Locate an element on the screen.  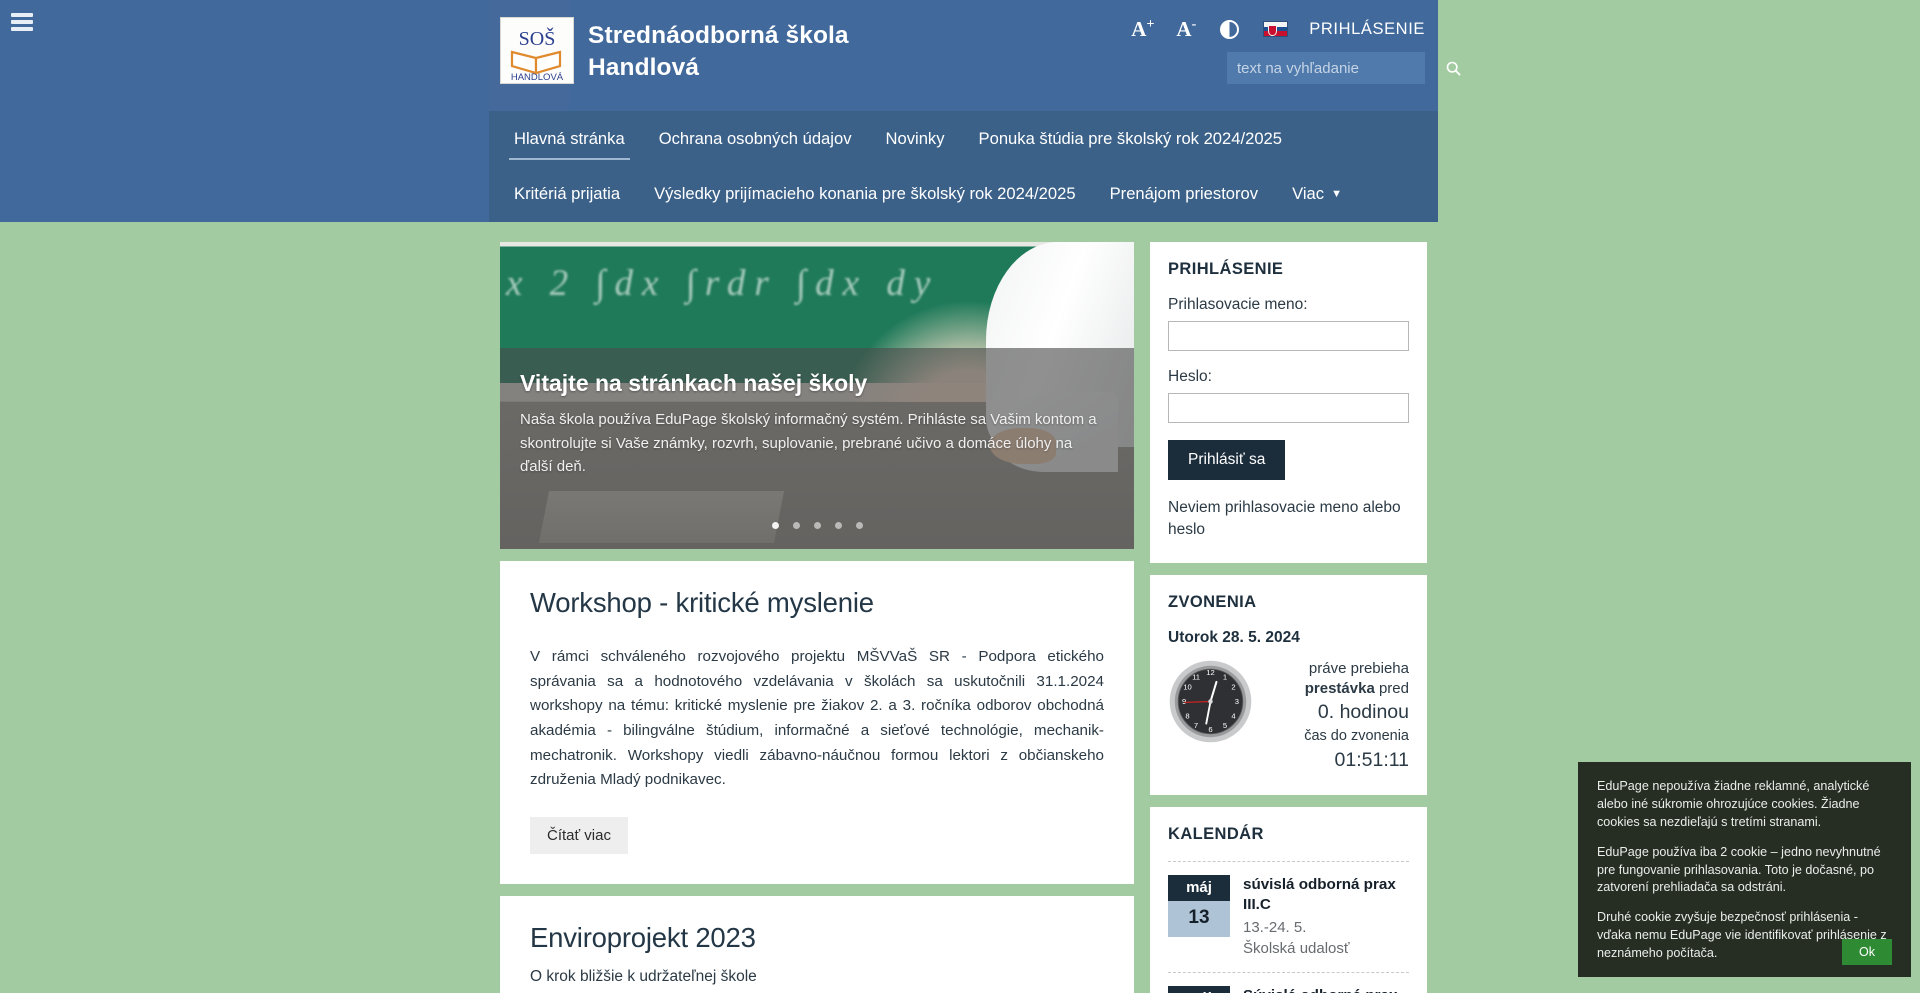
school-logo: SOŠ HANDLOVÁ is located at coordinates (537, 50).